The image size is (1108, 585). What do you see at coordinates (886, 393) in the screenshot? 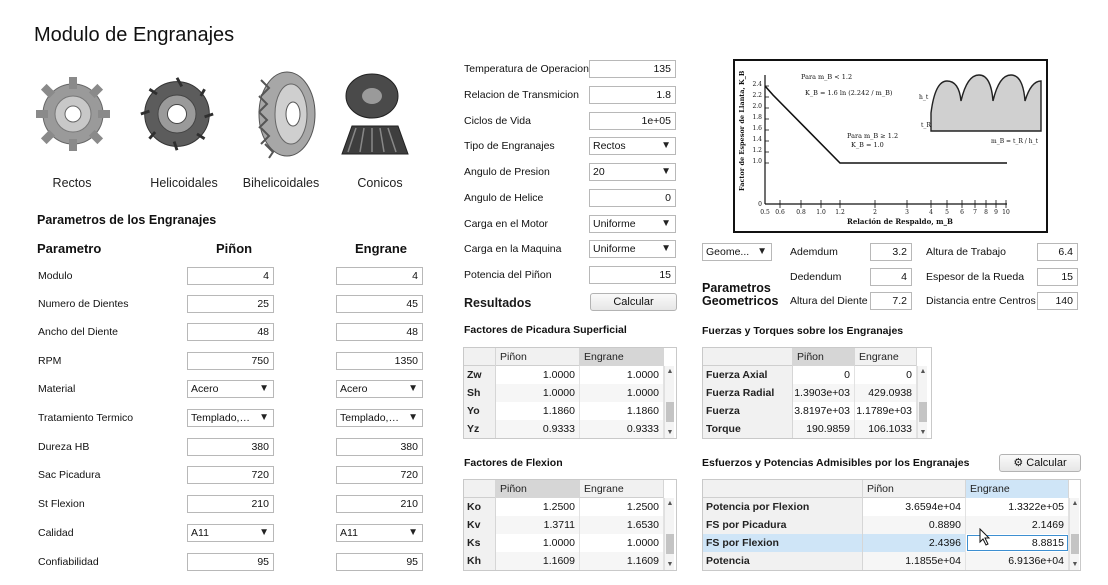
I see `table-cell-gear: 429.0938` at bounding box center [886, 393].